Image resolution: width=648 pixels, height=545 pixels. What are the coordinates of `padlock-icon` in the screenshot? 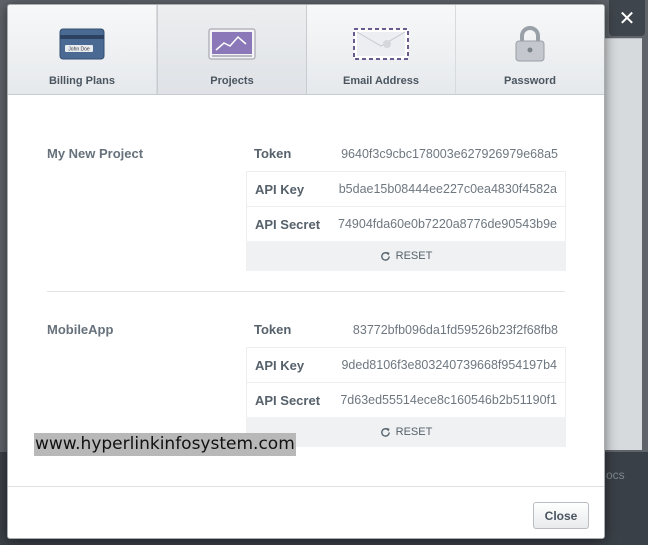 It's located at (530, 44).